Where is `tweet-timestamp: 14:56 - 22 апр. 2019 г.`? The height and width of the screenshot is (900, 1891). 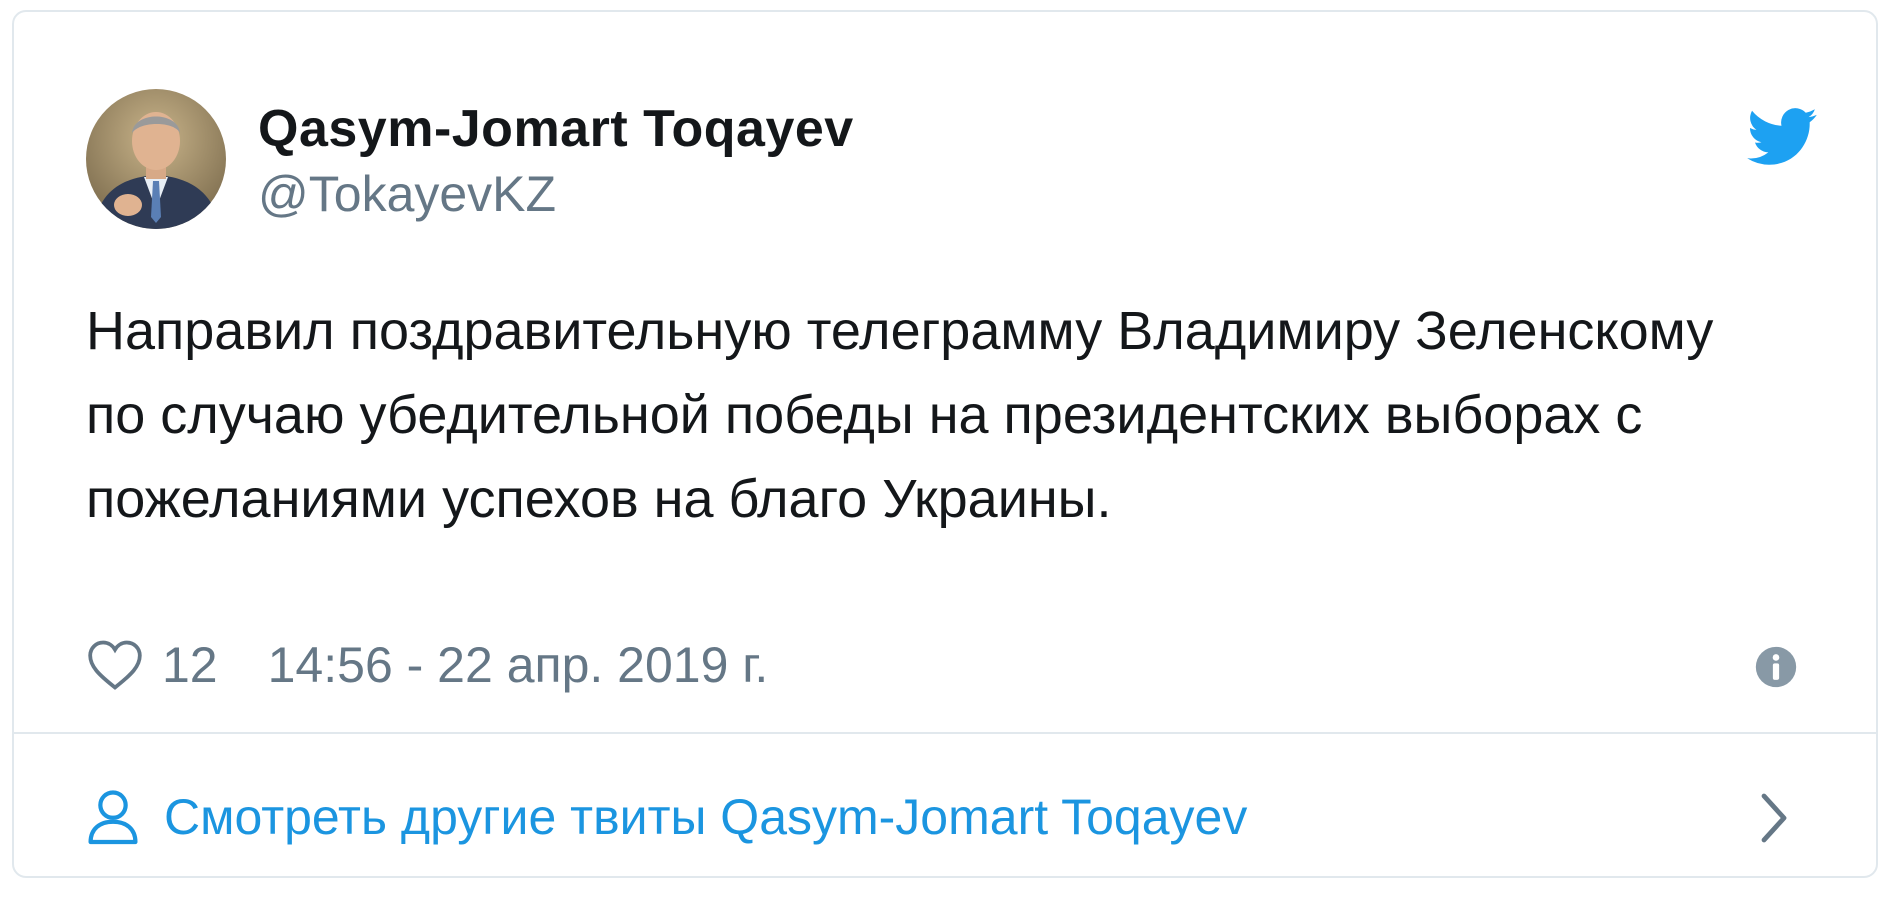
tweet-timestamp: 14:56 - 22 апр. 2019 г. is located at coordinates (518, 665).